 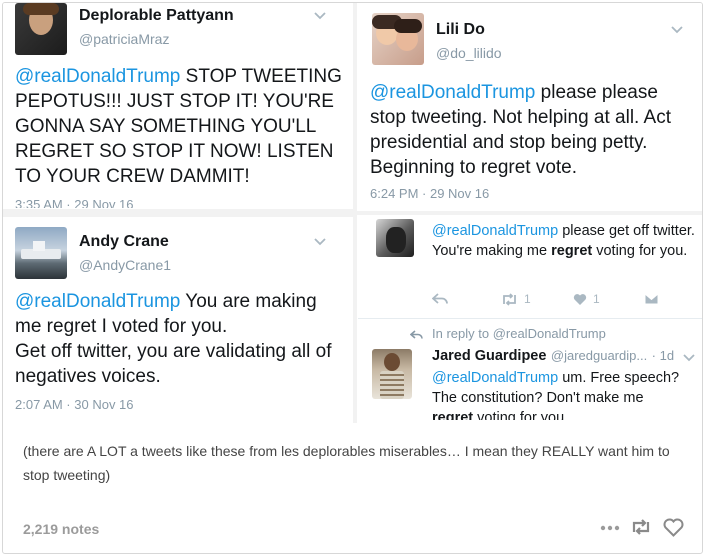 What do you see at coordinates (663, 355) in the screenshot?
I see `reply-time: · 1d` at bounding box center [663, 355].